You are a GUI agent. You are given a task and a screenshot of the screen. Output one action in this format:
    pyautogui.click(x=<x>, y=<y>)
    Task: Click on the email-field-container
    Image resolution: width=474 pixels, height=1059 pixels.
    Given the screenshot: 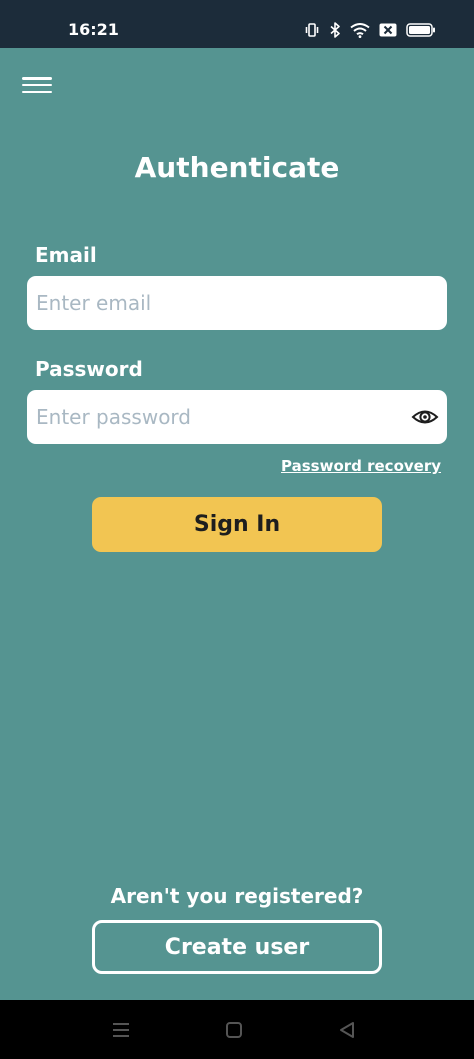 What is the action you would take?
    pyautogui.click(x=237, y=303)
    